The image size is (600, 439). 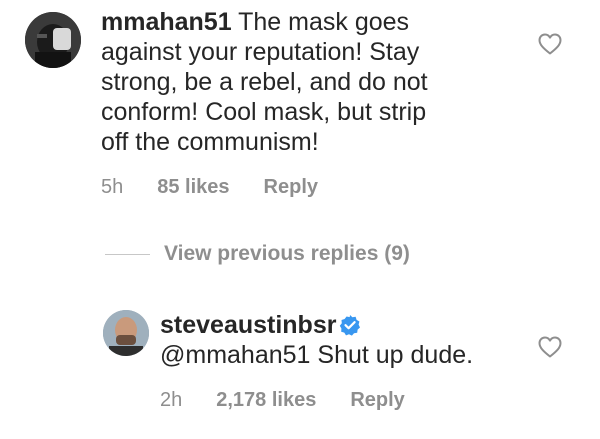 I want to click on view-previous-replies: View previous replies (9), so click(x=257, y=254).